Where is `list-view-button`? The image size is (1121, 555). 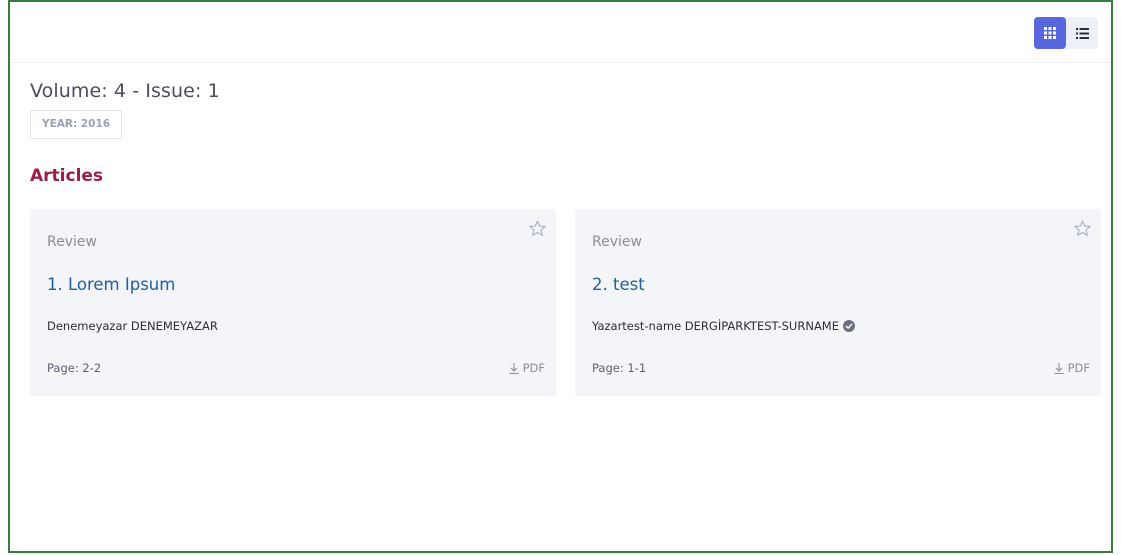 list-view-button is located at coordinates (1082, 33).